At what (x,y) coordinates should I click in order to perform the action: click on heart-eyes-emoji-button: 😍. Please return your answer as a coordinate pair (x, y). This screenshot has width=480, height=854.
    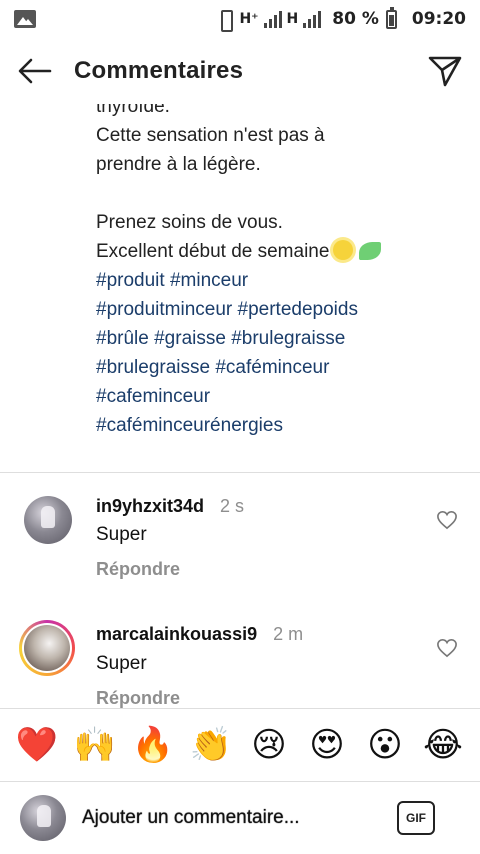
    Looking at the image, I should click on (327, 745).